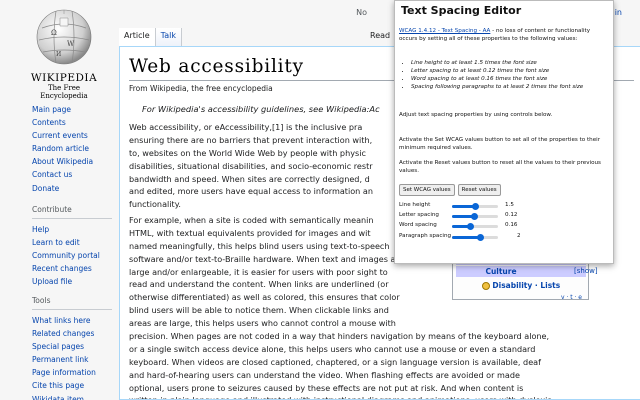 Image resolution: width=640 pixels, height=400 pixels. I want to click on reset-values-button: Reset values, so click(479, 190).